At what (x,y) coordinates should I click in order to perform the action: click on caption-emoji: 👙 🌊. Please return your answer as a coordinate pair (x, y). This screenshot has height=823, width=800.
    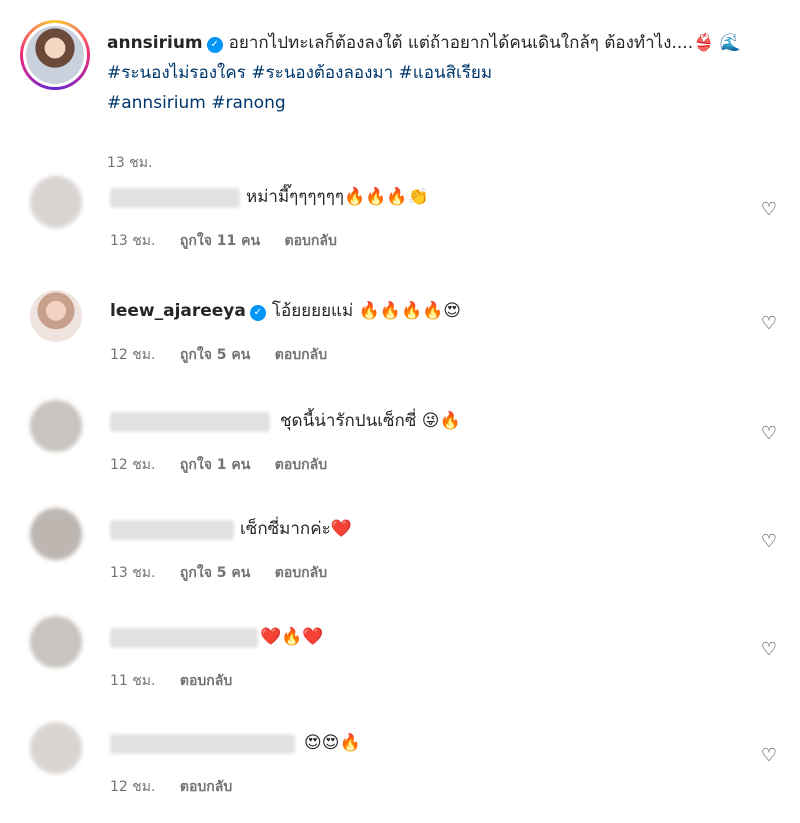
    Looking at the image, I should click on (717, 43).